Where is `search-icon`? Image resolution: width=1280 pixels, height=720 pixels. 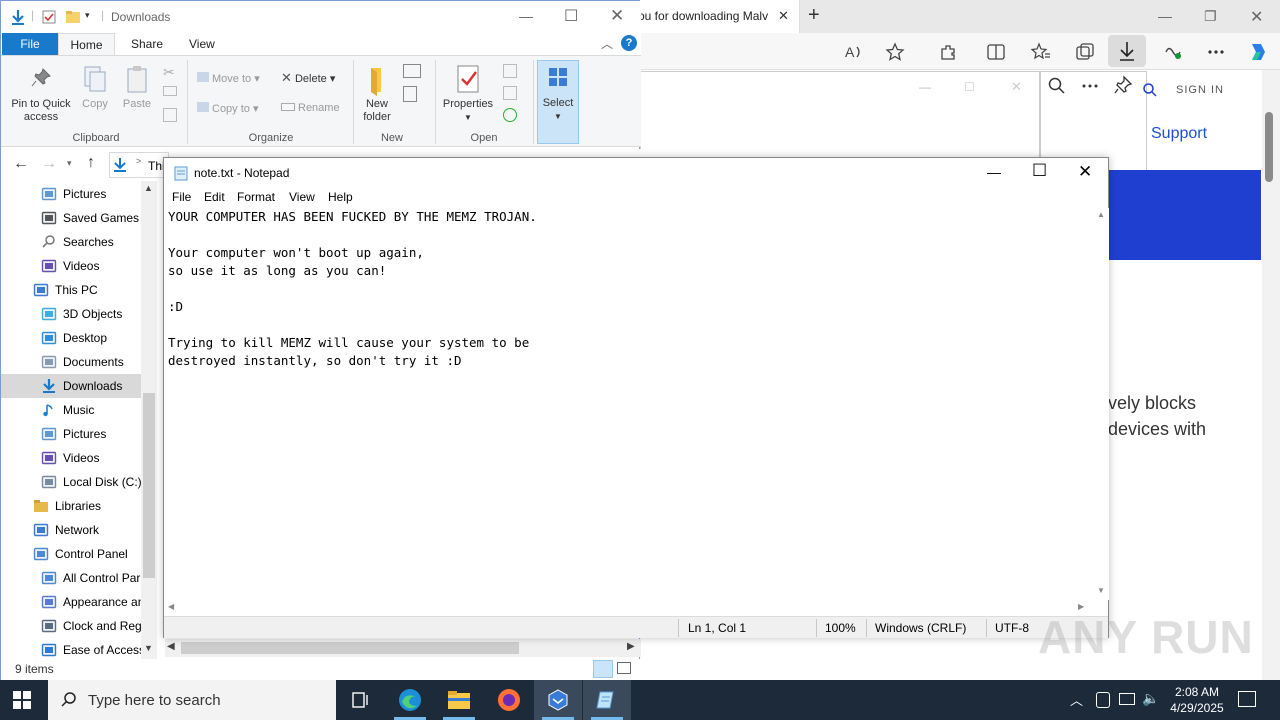 search-icon is located at coordinates (1057, 86).